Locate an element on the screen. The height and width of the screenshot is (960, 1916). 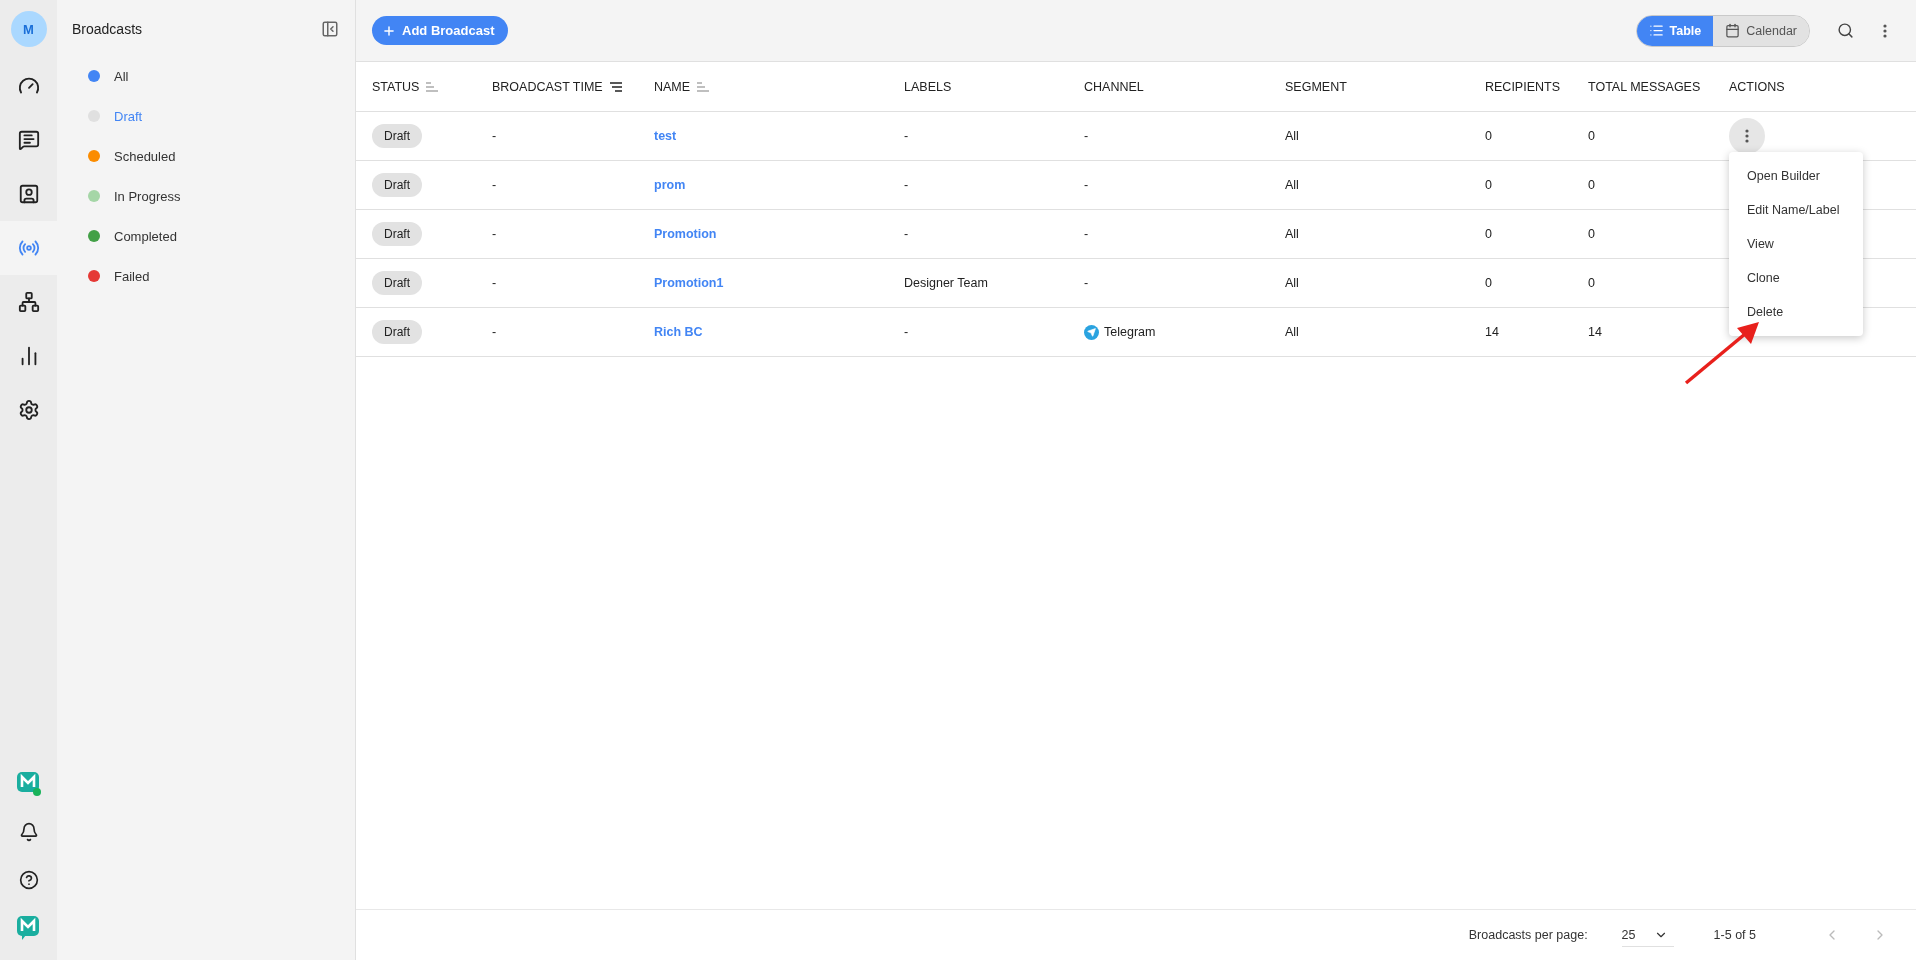
table-cell: Telegram is located at coordinates (1130, 332).